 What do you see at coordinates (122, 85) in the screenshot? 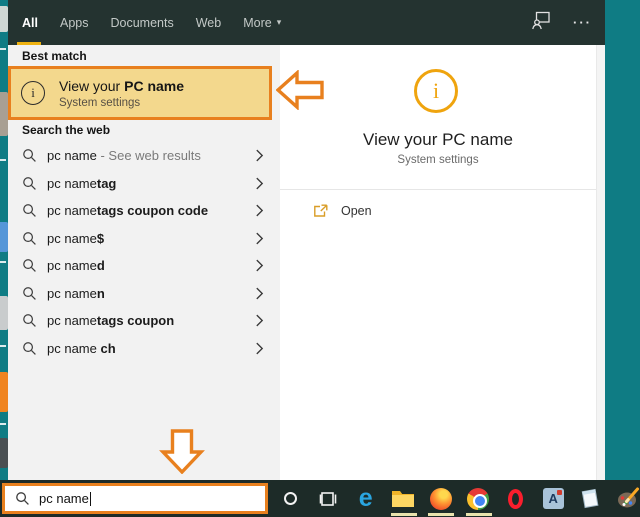
I see `best-match-title: View your PC name` at bounding box center [122, 85].